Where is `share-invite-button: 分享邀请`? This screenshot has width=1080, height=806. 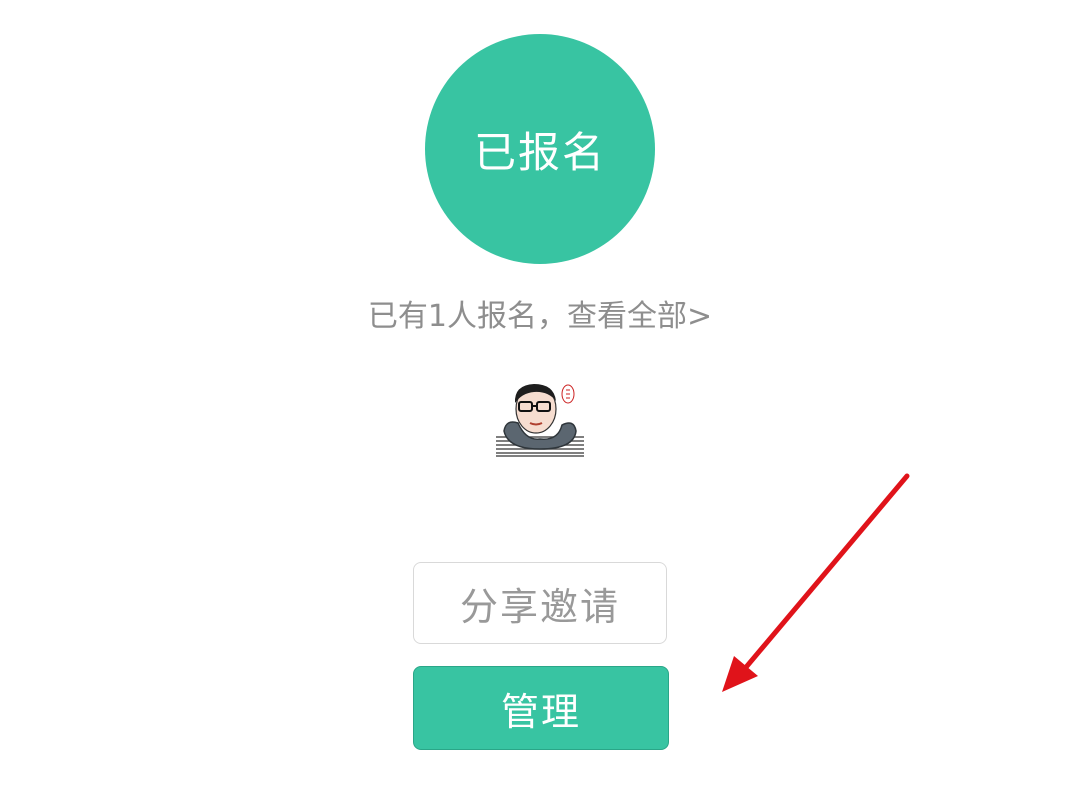
share-invite-button: 分享邀请 is located at coordinates (540, 603).